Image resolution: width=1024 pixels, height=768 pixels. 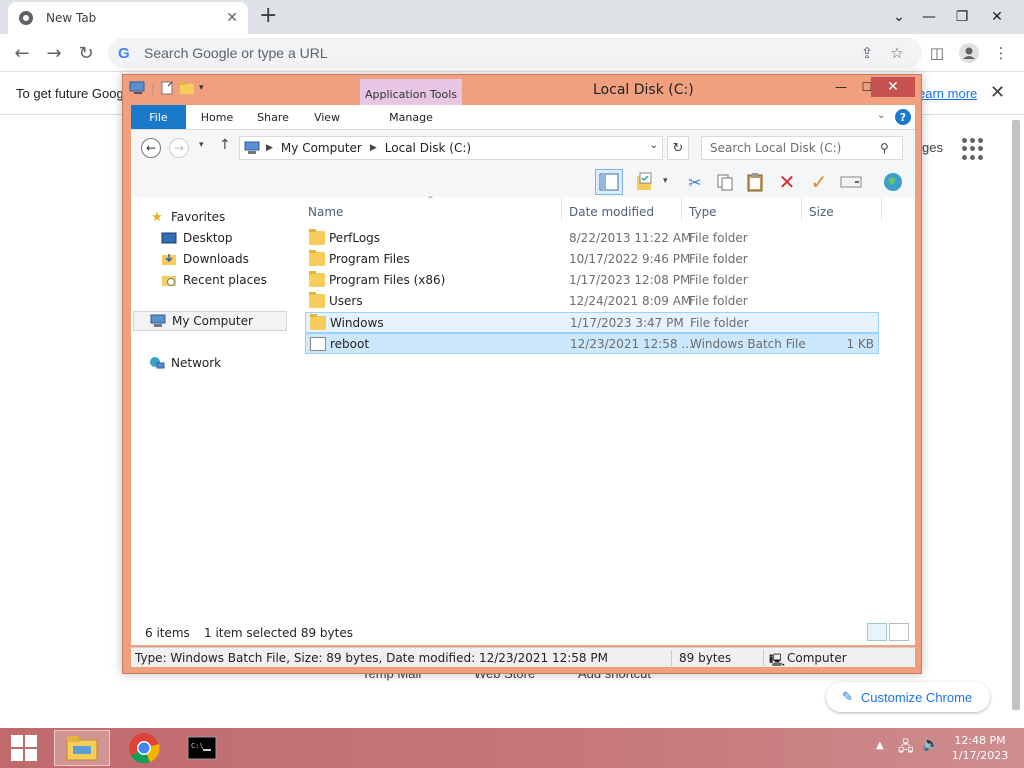 What do you see at coordinates (899, 632) in the screenshot?
I see `large-icons-view-icon` at bounding box center [899, 632].